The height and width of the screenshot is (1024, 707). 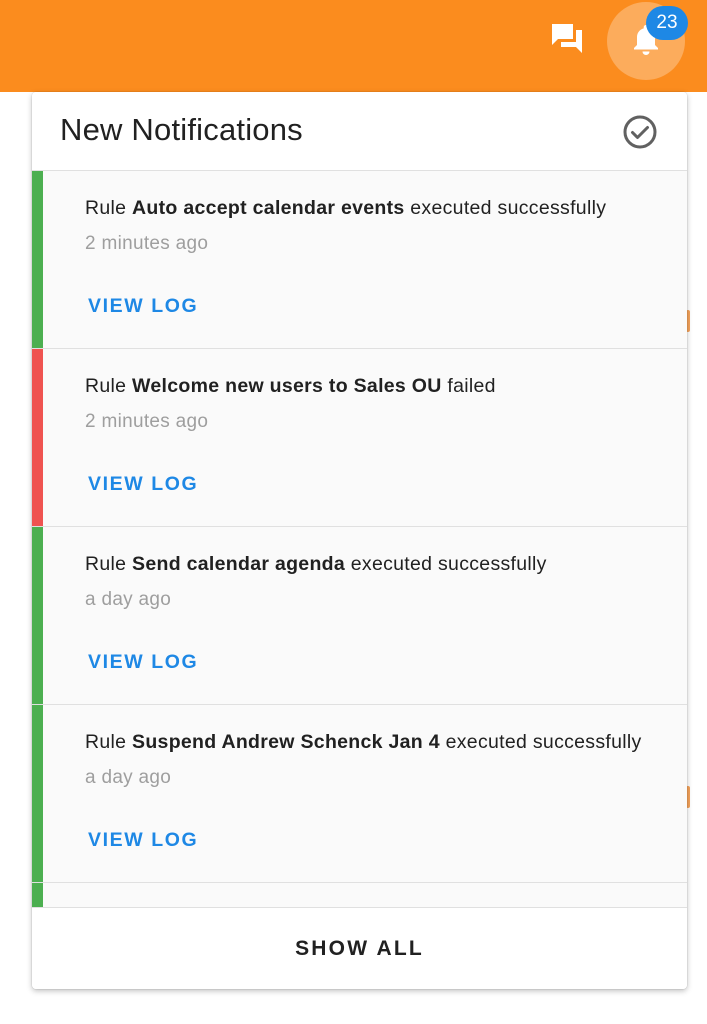 I want to click on check-circle-icon, so click(x=640, y=135).